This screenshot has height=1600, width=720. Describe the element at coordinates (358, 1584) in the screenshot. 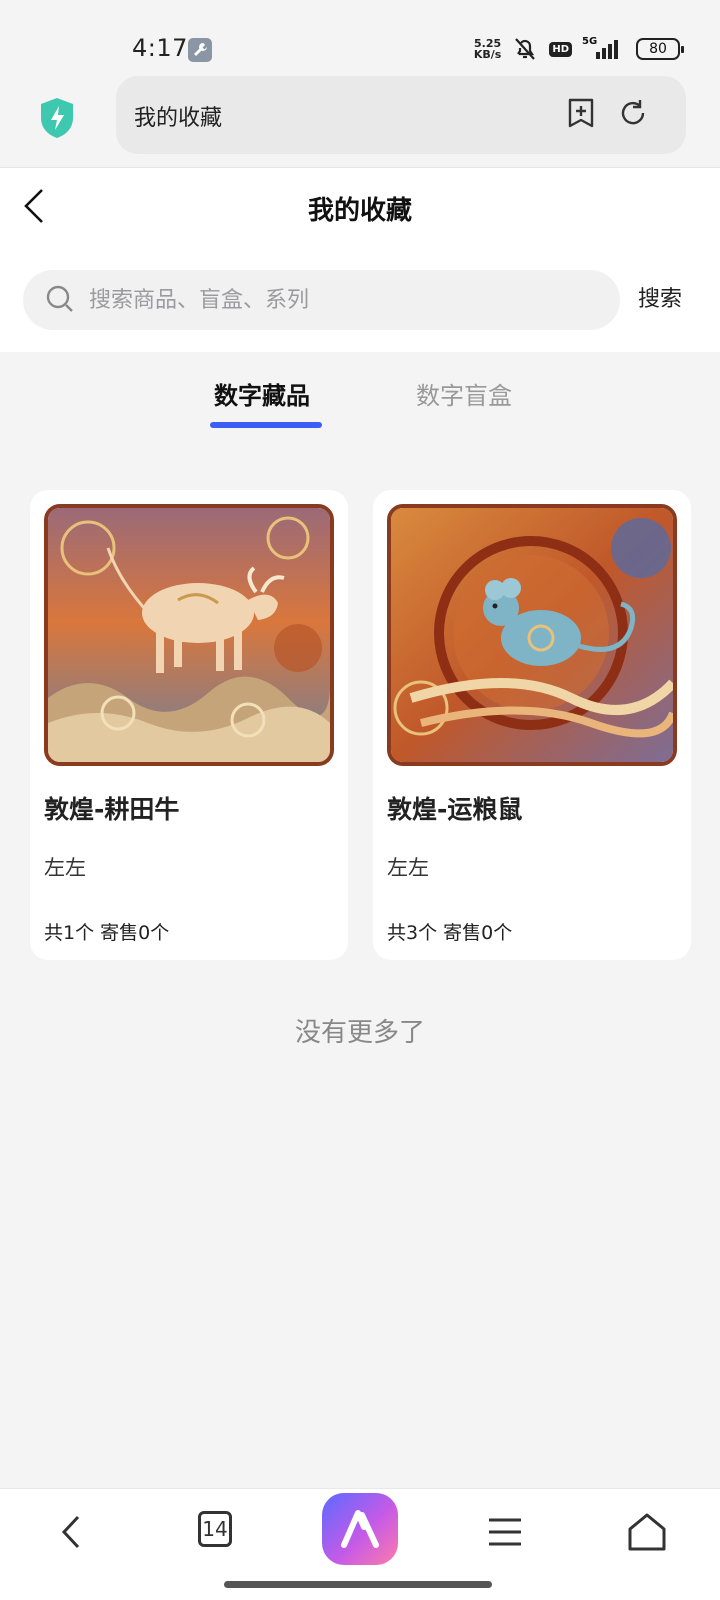

I see `home-indicator` at that location.